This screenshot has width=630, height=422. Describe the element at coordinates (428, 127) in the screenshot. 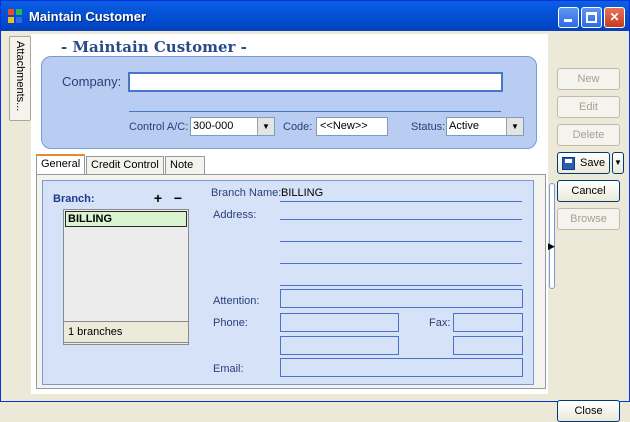

I see `status-label: Status:` at that location.